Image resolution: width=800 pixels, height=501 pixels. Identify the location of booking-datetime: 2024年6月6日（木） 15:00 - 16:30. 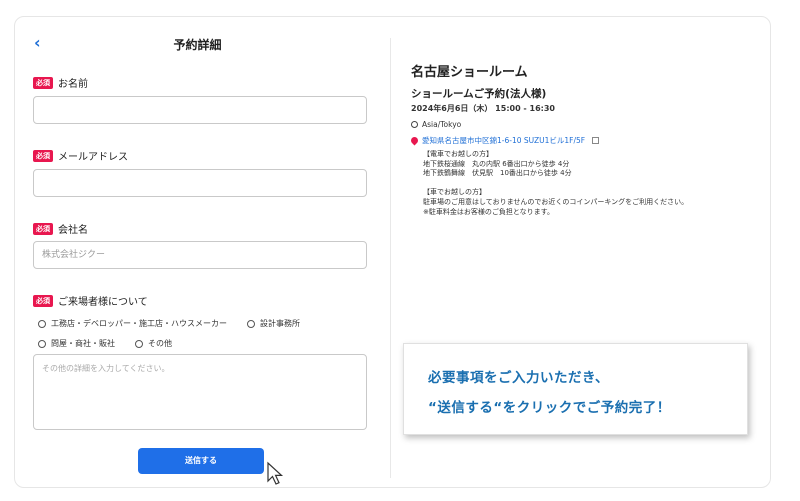
(483, 108).